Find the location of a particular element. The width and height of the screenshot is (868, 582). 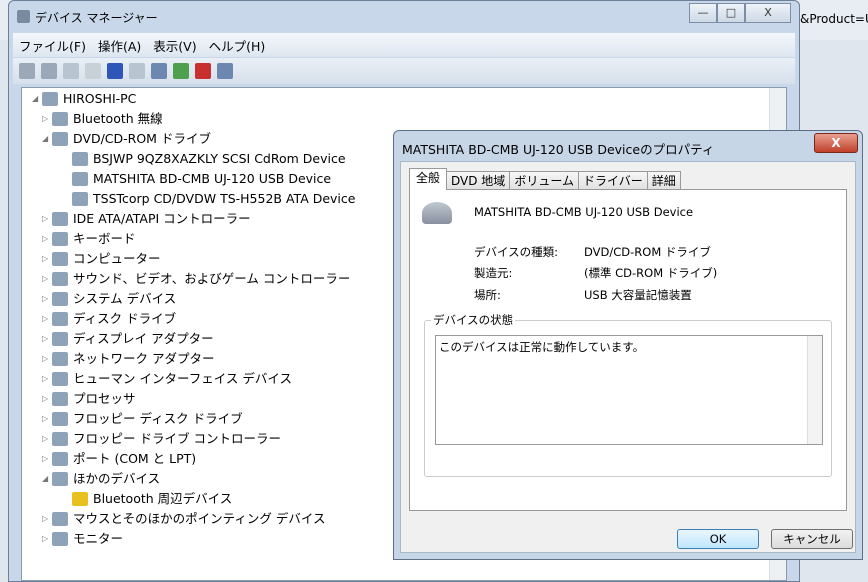

status-scrollbar is located at coordinates (814, 390).